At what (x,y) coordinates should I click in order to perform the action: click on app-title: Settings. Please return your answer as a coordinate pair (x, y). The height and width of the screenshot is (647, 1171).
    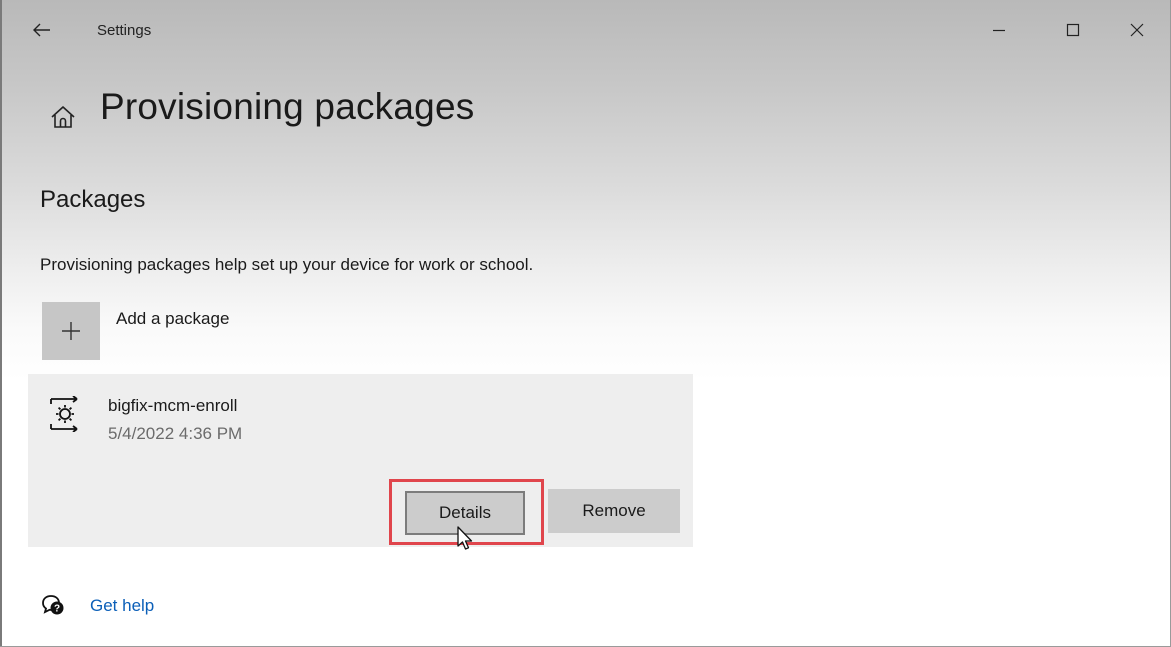
    Looking at the image, I should click on (124, 30).